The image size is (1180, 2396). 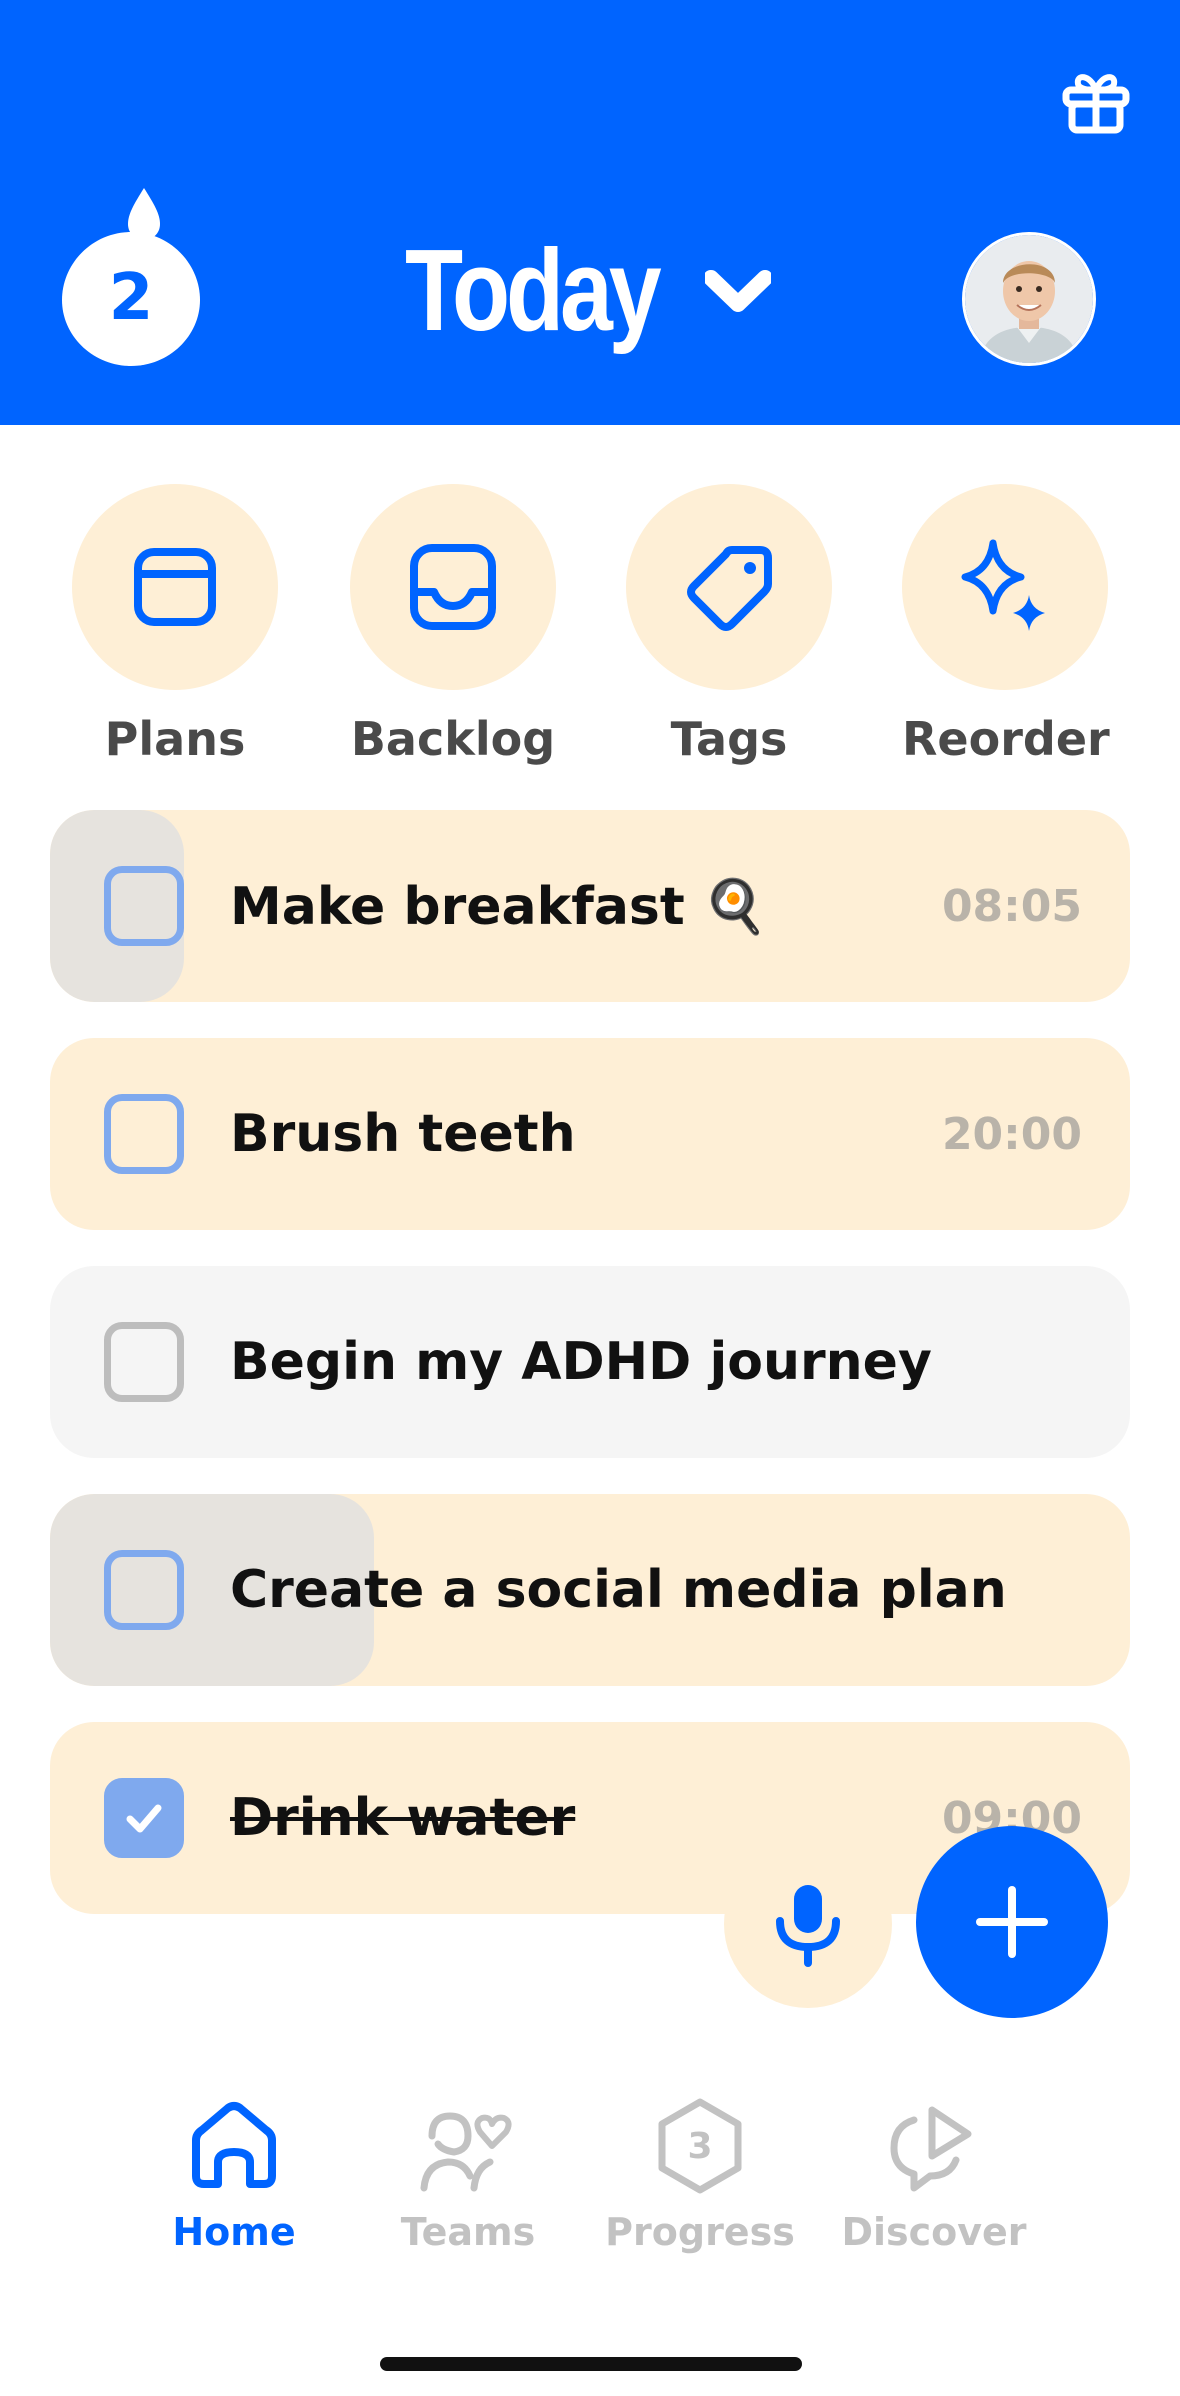 I want to click on avatar, so click(x=1029, y=299).